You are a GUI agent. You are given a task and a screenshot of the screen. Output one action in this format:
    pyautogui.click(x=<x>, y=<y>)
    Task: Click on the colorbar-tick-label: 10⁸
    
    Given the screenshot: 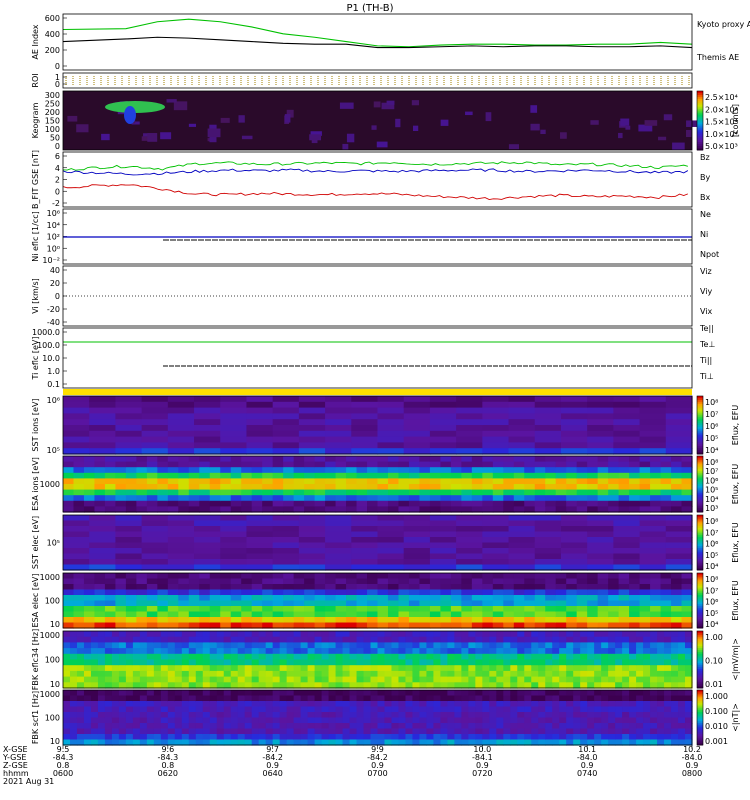 What is the action you would take?
    pyautogui.click(x=711, y=579)
    